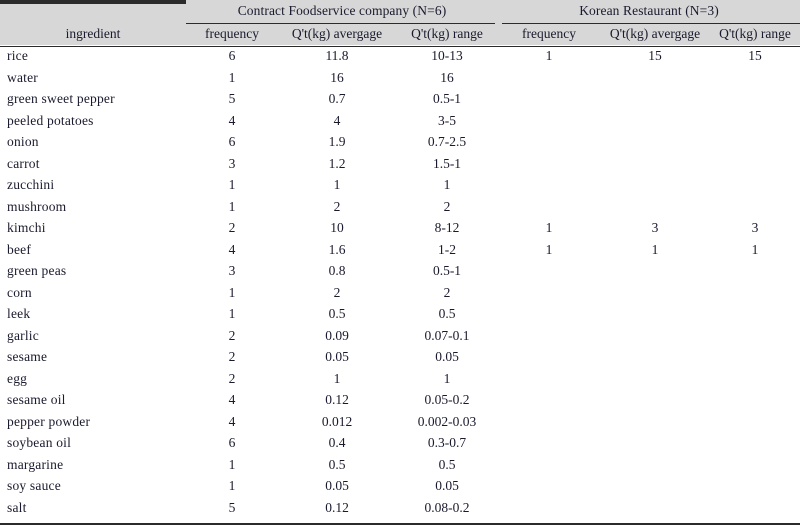  Describe the element at coordinates (93, 507) in the screenshot. I see `cell-ingredient: salt` at that location.